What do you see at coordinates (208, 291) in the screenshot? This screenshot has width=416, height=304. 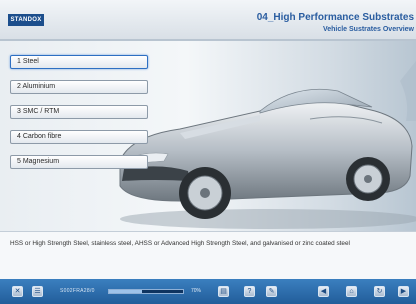 I see `player-toolbar: ✕ ☰ S002FRA28/0 70% ▤ ? ✎ ◀ ⌂ ↻ ▶` at bounding box center [208, 291].